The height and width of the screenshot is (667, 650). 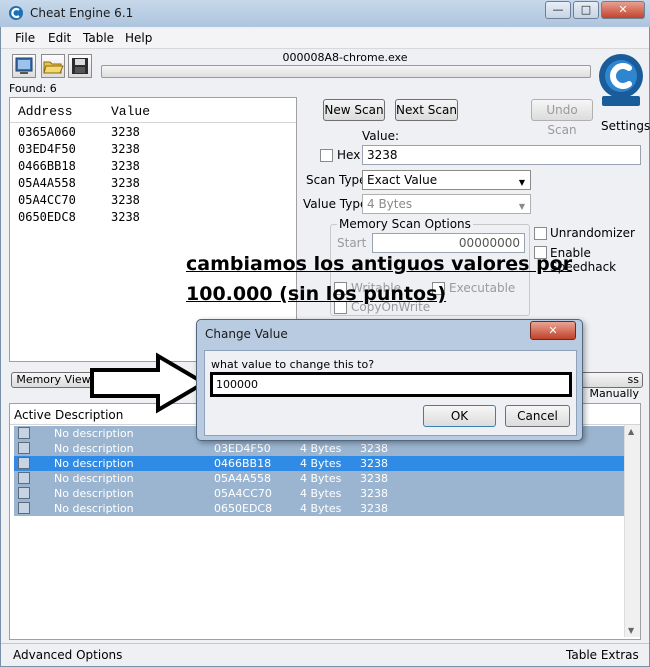 I want to click on menu-edit: Edit, so click(x=59, y=38).